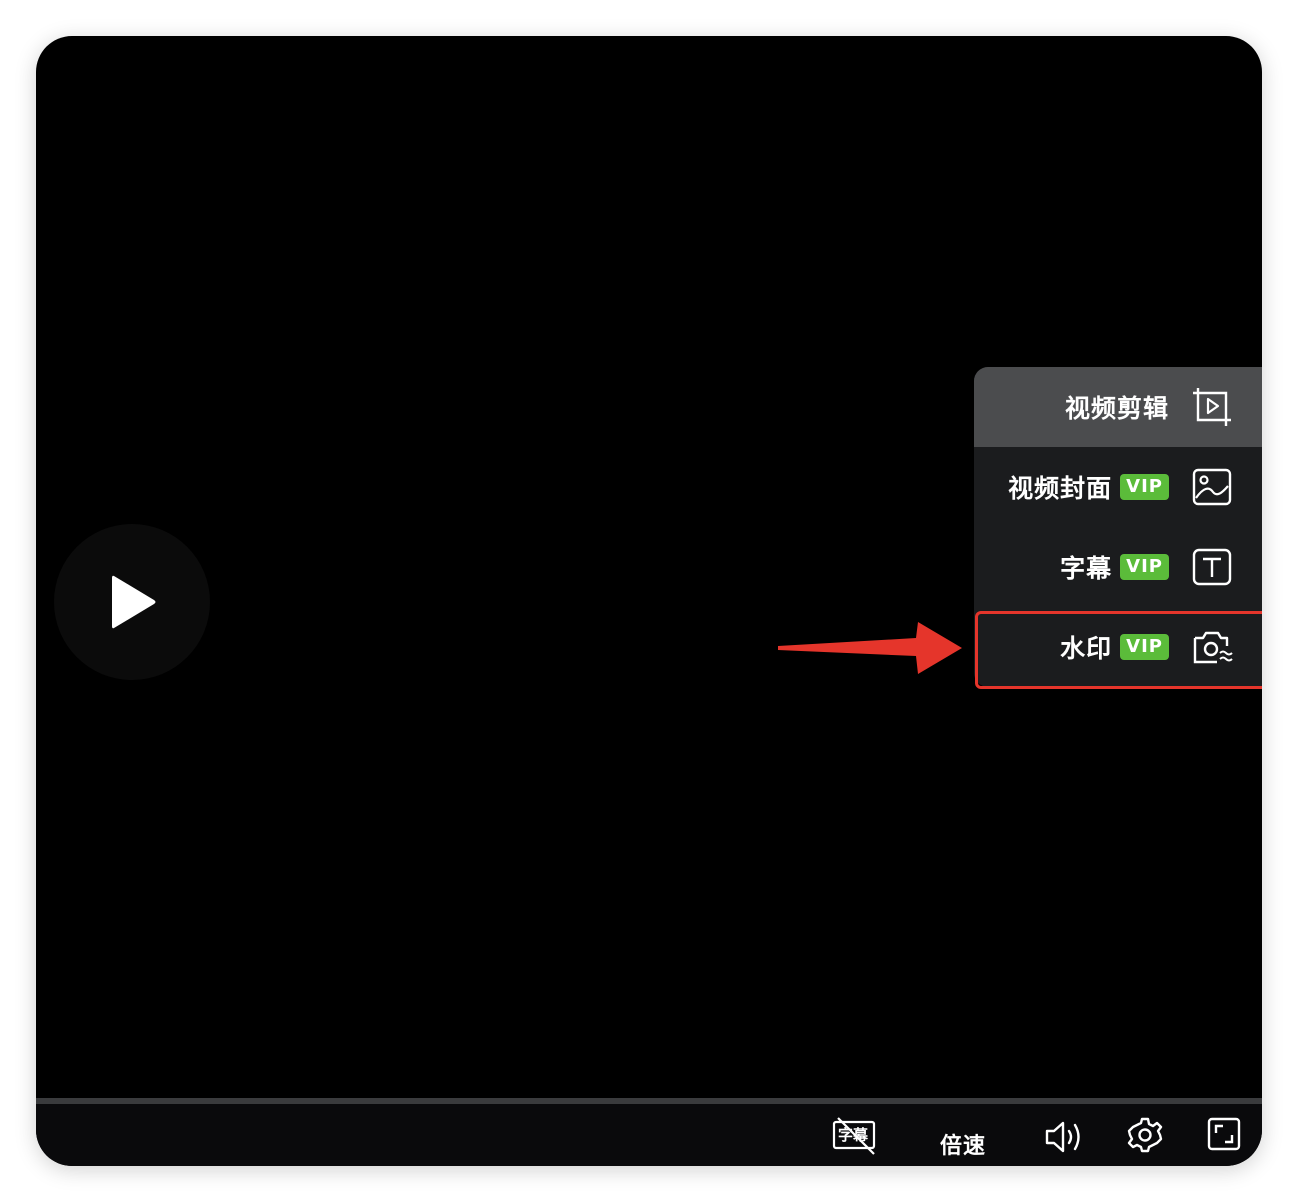  I want to click on video-edit-icon, so click(1212, 407).